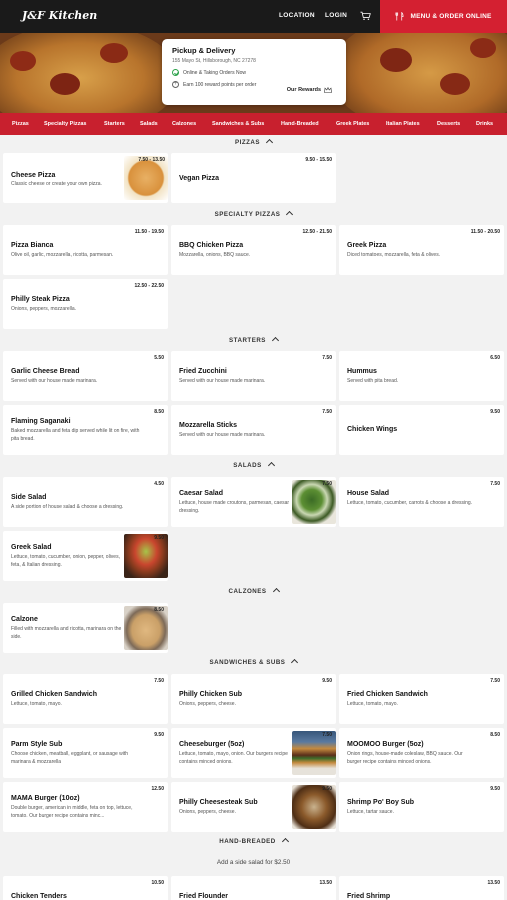  What do you see at coordinates (45, 371) in the screenshot?
I see `item-name: Garlic Cheese Bread` at bounding box center [45, 371].